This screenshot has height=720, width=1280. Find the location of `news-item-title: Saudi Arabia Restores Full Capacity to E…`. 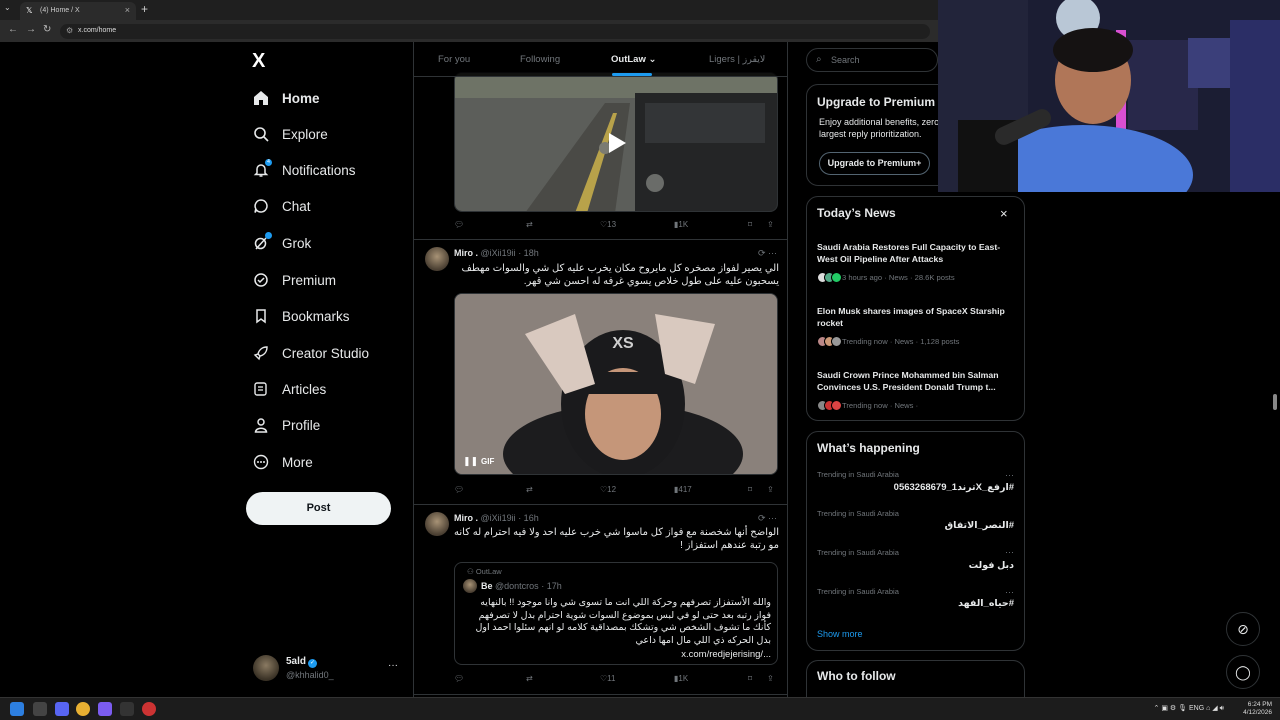

news-item-title: Saudi Arabia Restores Full Capacity to E… is located at coordinates (917, 253).